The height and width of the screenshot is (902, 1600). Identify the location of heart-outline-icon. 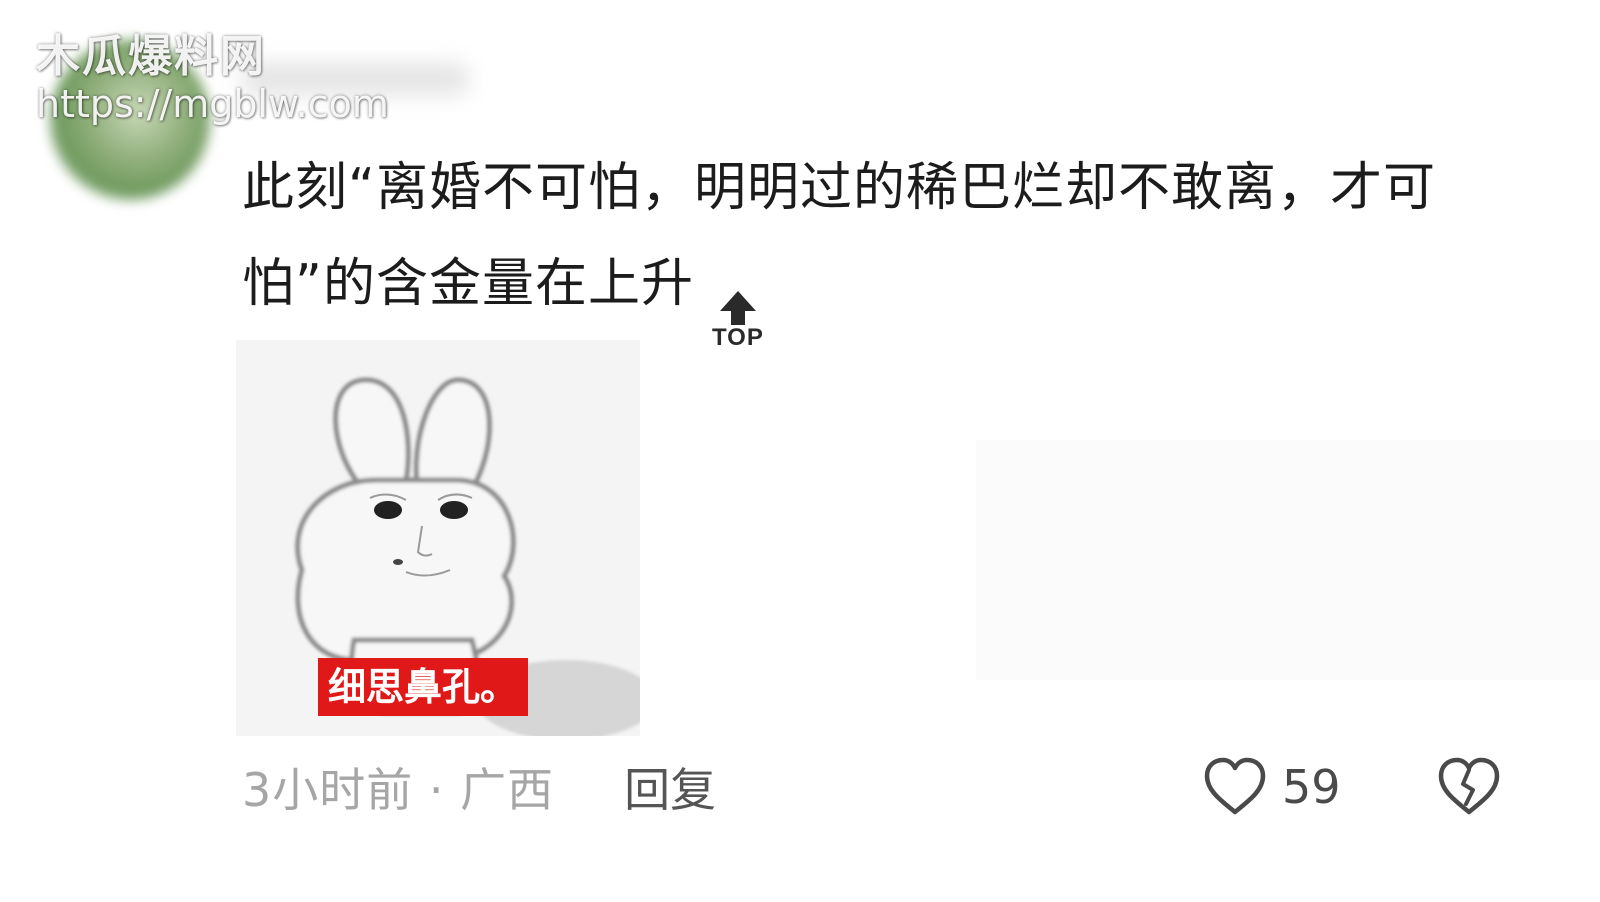
(1235, 786).